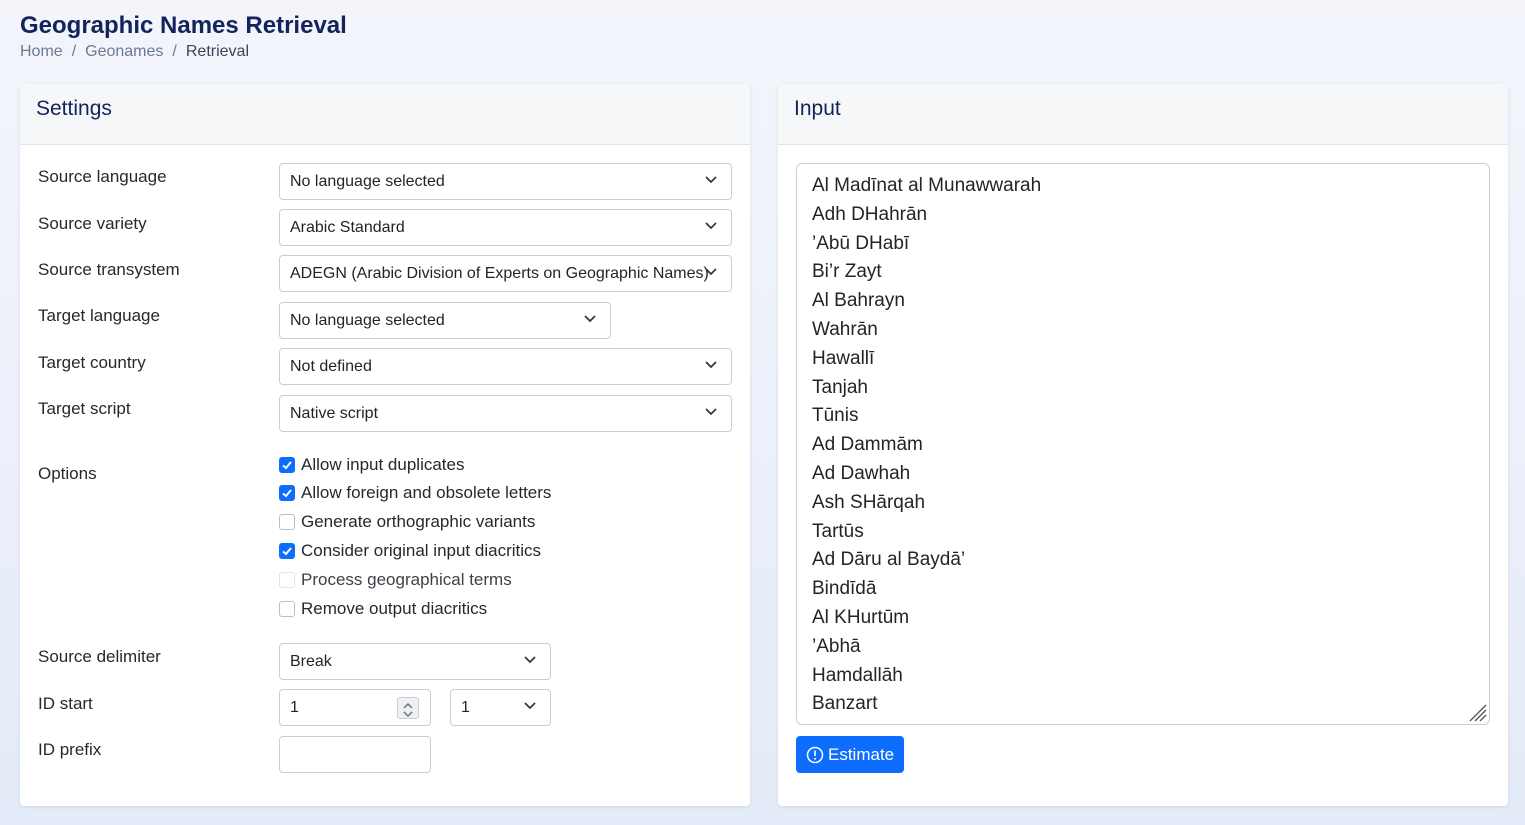  I want to click on id-prefix-label: ID prefix, so click(70, 749).